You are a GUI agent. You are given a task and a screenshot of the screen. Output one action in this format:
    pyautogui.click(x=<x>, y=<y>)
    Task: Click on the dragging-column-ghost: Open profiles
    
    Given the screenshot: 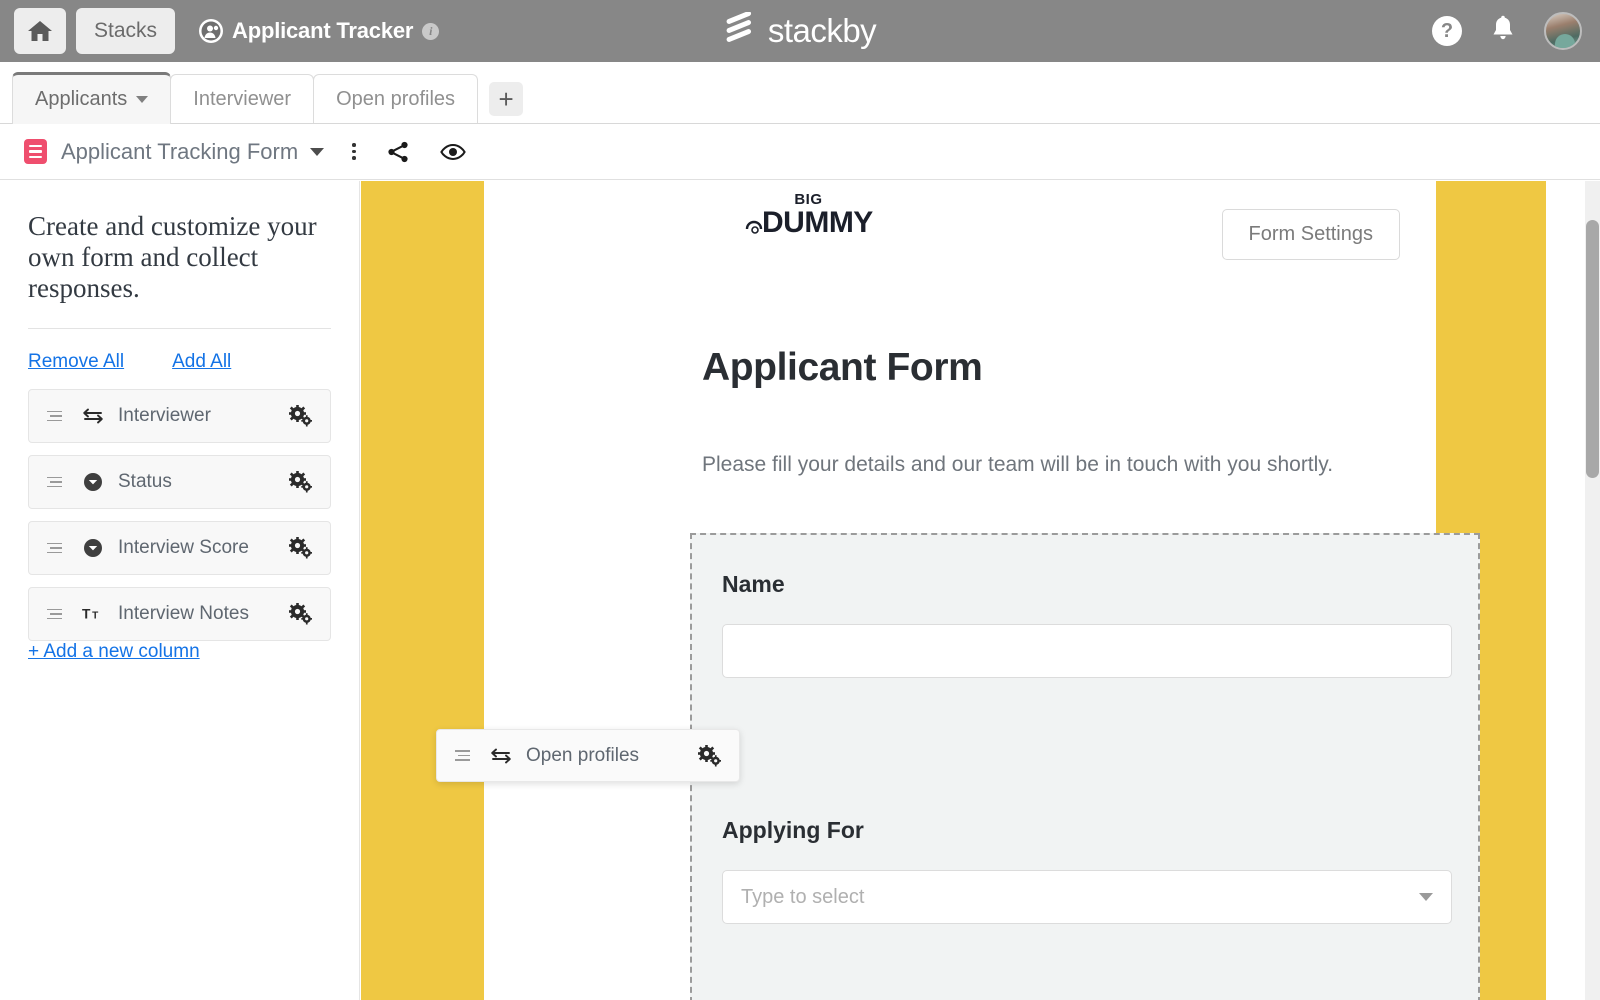 What is the action you would take?
    pyautogui.click(x=588, y=755)
    